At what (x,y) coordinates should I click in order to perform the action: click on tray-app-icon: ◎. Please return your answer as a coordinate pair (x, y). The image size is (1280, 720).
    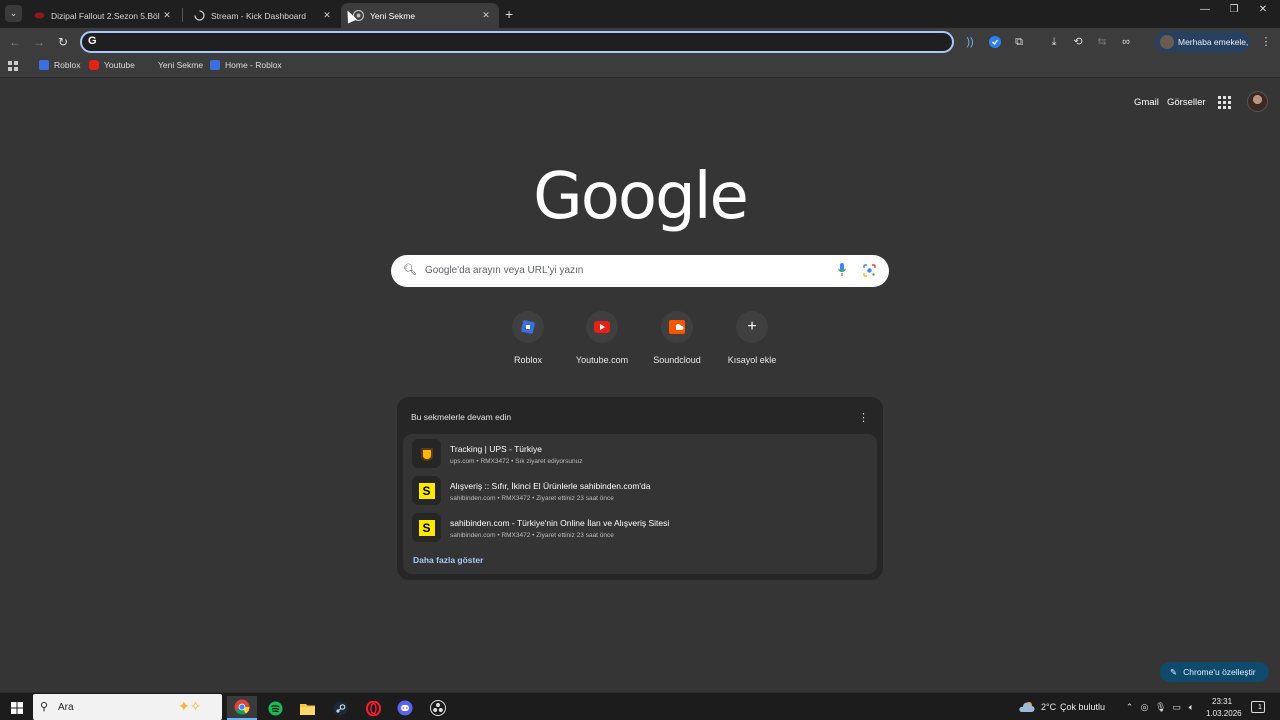
    Looking at the image, I should click on (1144, 707).